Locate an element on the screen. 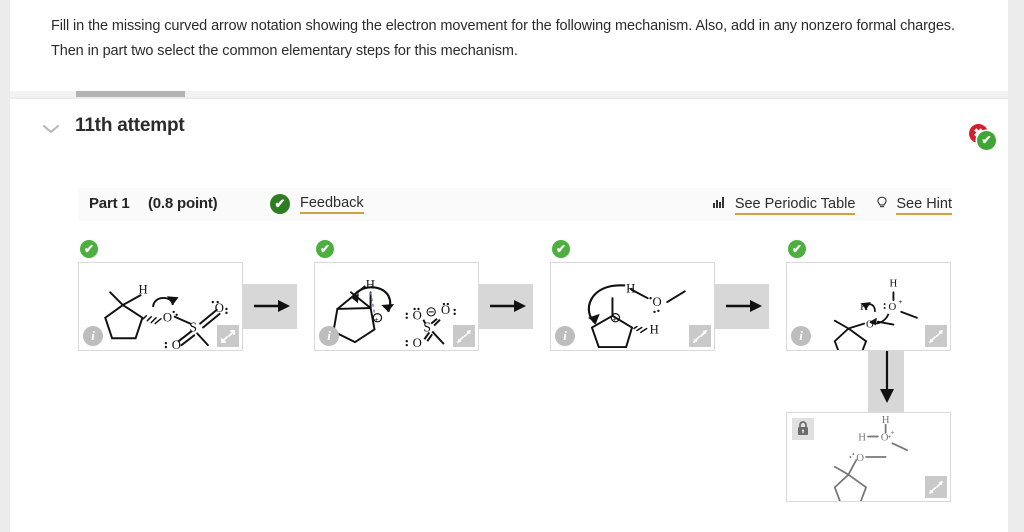 Image resolution: width=1024 pixels, height=532 pixels. progress-fill is located at coordinates (130, 94).